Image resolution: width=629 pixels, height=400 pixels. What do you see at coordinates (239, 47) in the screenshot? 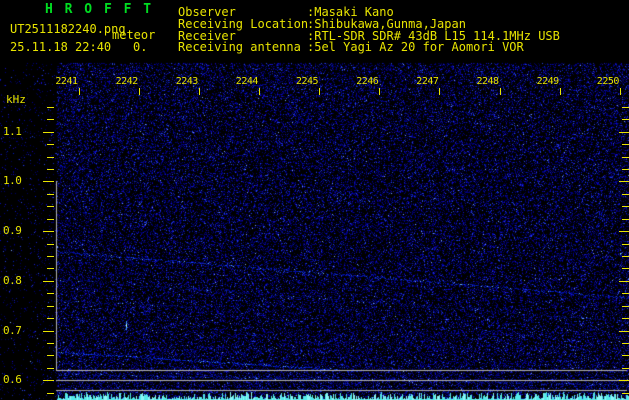
I see `observation-field-label: Receiving antenna` at bounding box center [239, 47].